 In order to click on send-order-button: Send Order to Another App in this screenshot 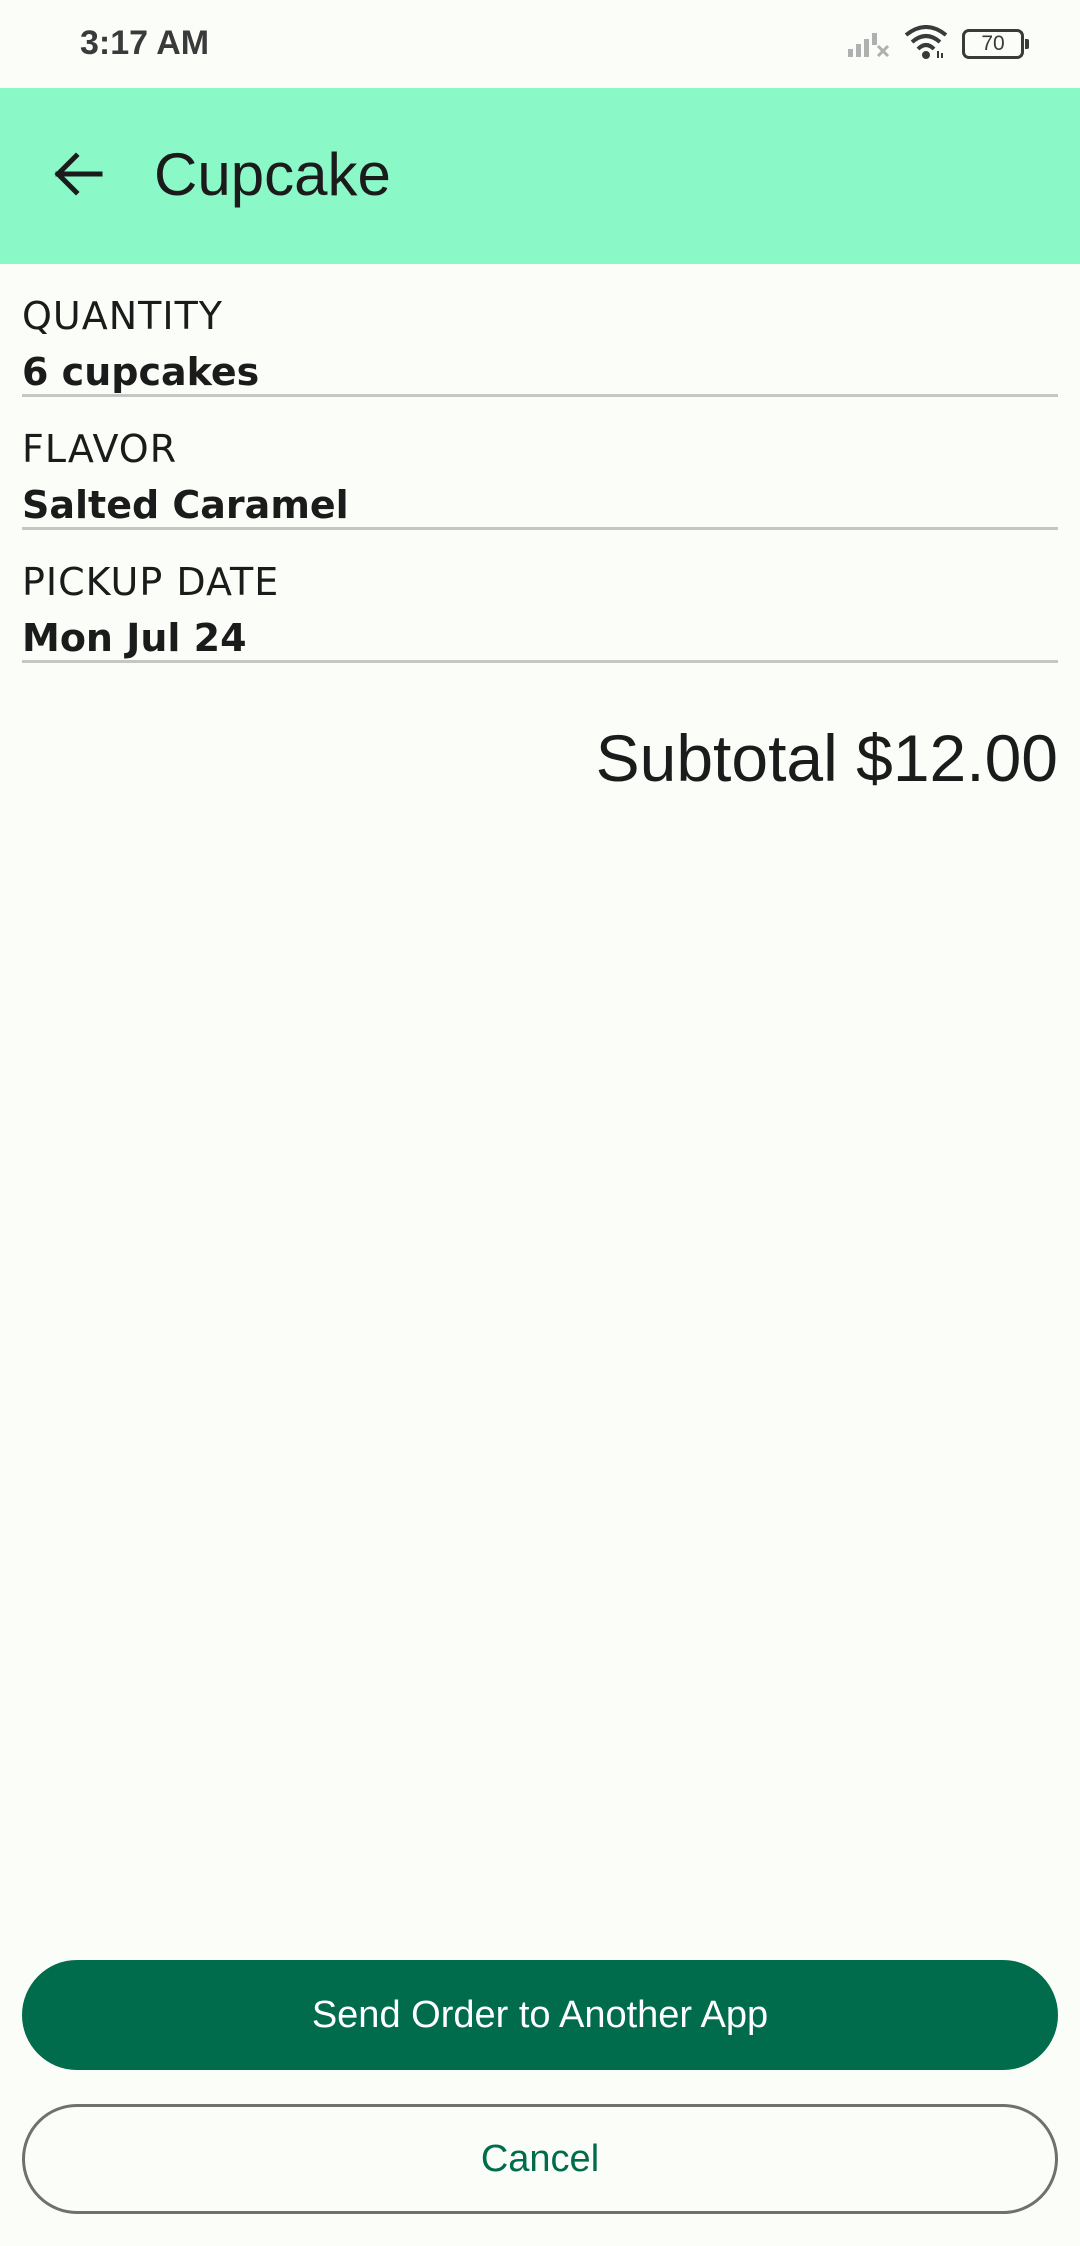, I will do `click(540, 2015)`.